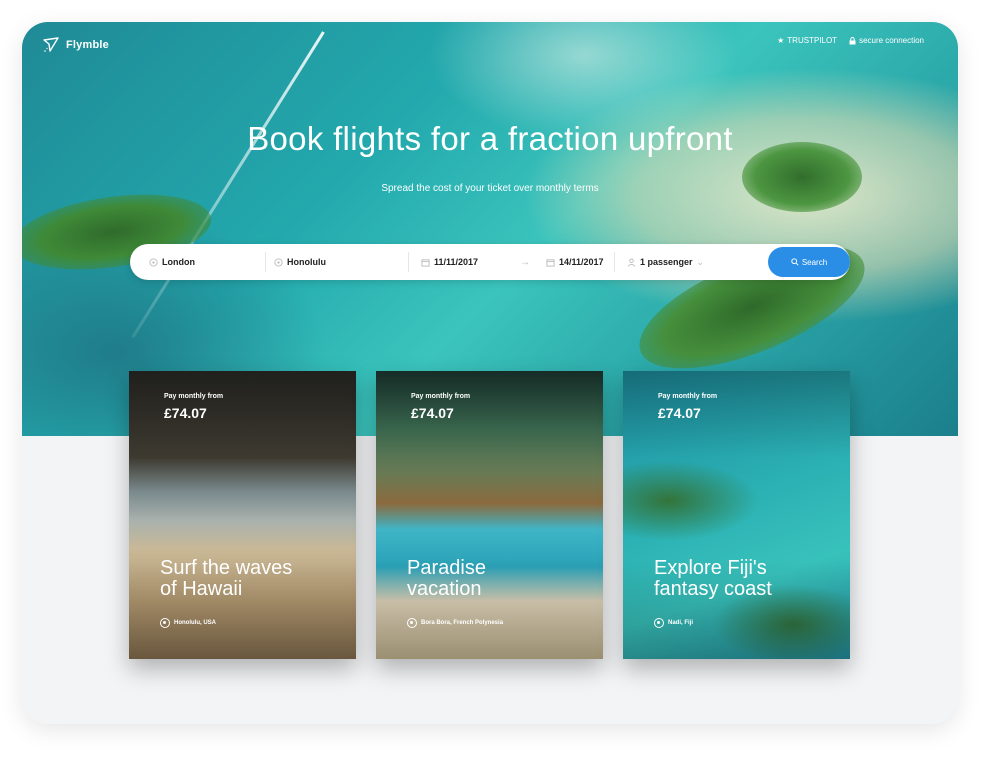  What do you see at coordinates (226, 568) in the screenshot?
I see `card-title-line: Surf the waves` at bounding box center [226, 568].